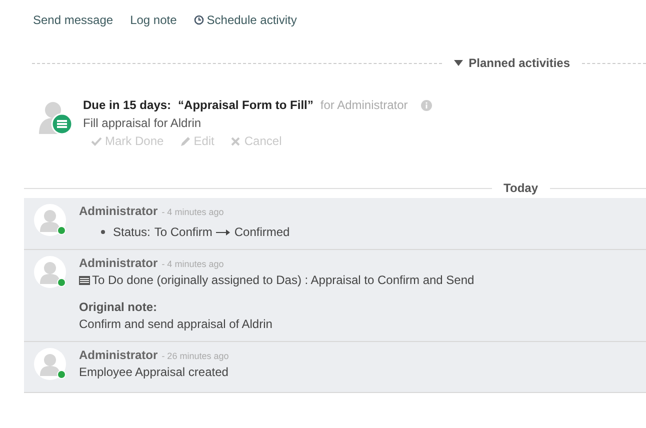 The image size is (646, 428). What do you see at coordinates (84, 280) in the screenshot?
I see `list-icon` at bounding box center [84, 280].